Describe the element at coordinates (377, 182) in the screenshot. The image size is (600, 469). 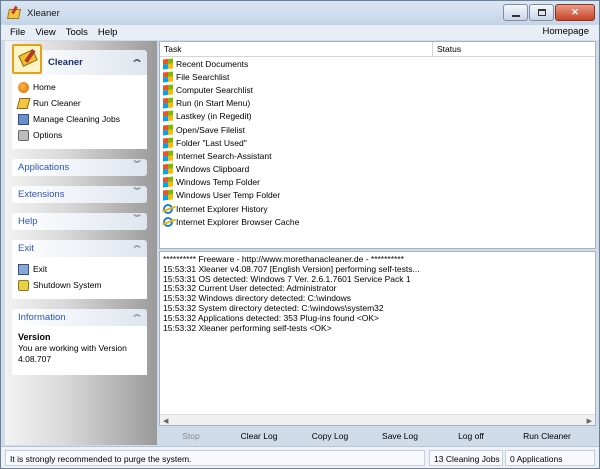
I see `task-row: Windows Temp Folder` at that location.